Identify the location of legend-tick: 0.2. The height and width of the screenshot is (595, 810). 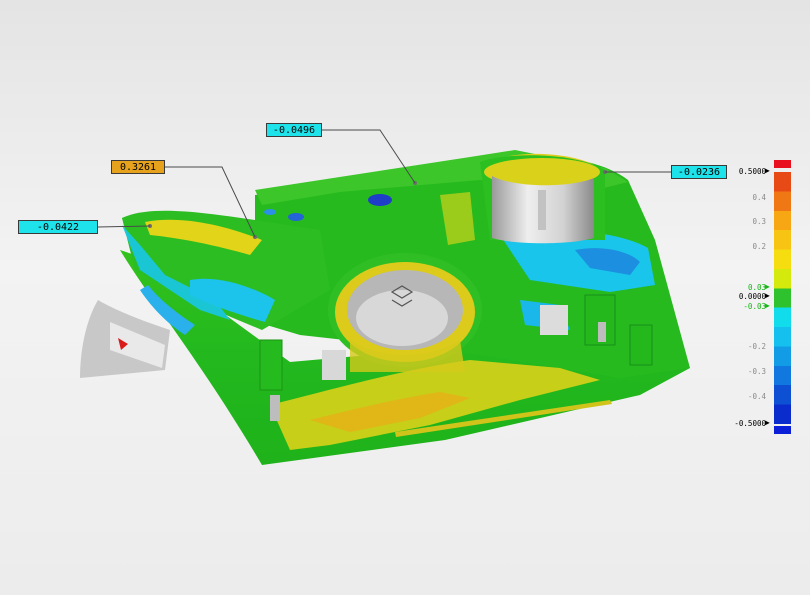
(759, 246).